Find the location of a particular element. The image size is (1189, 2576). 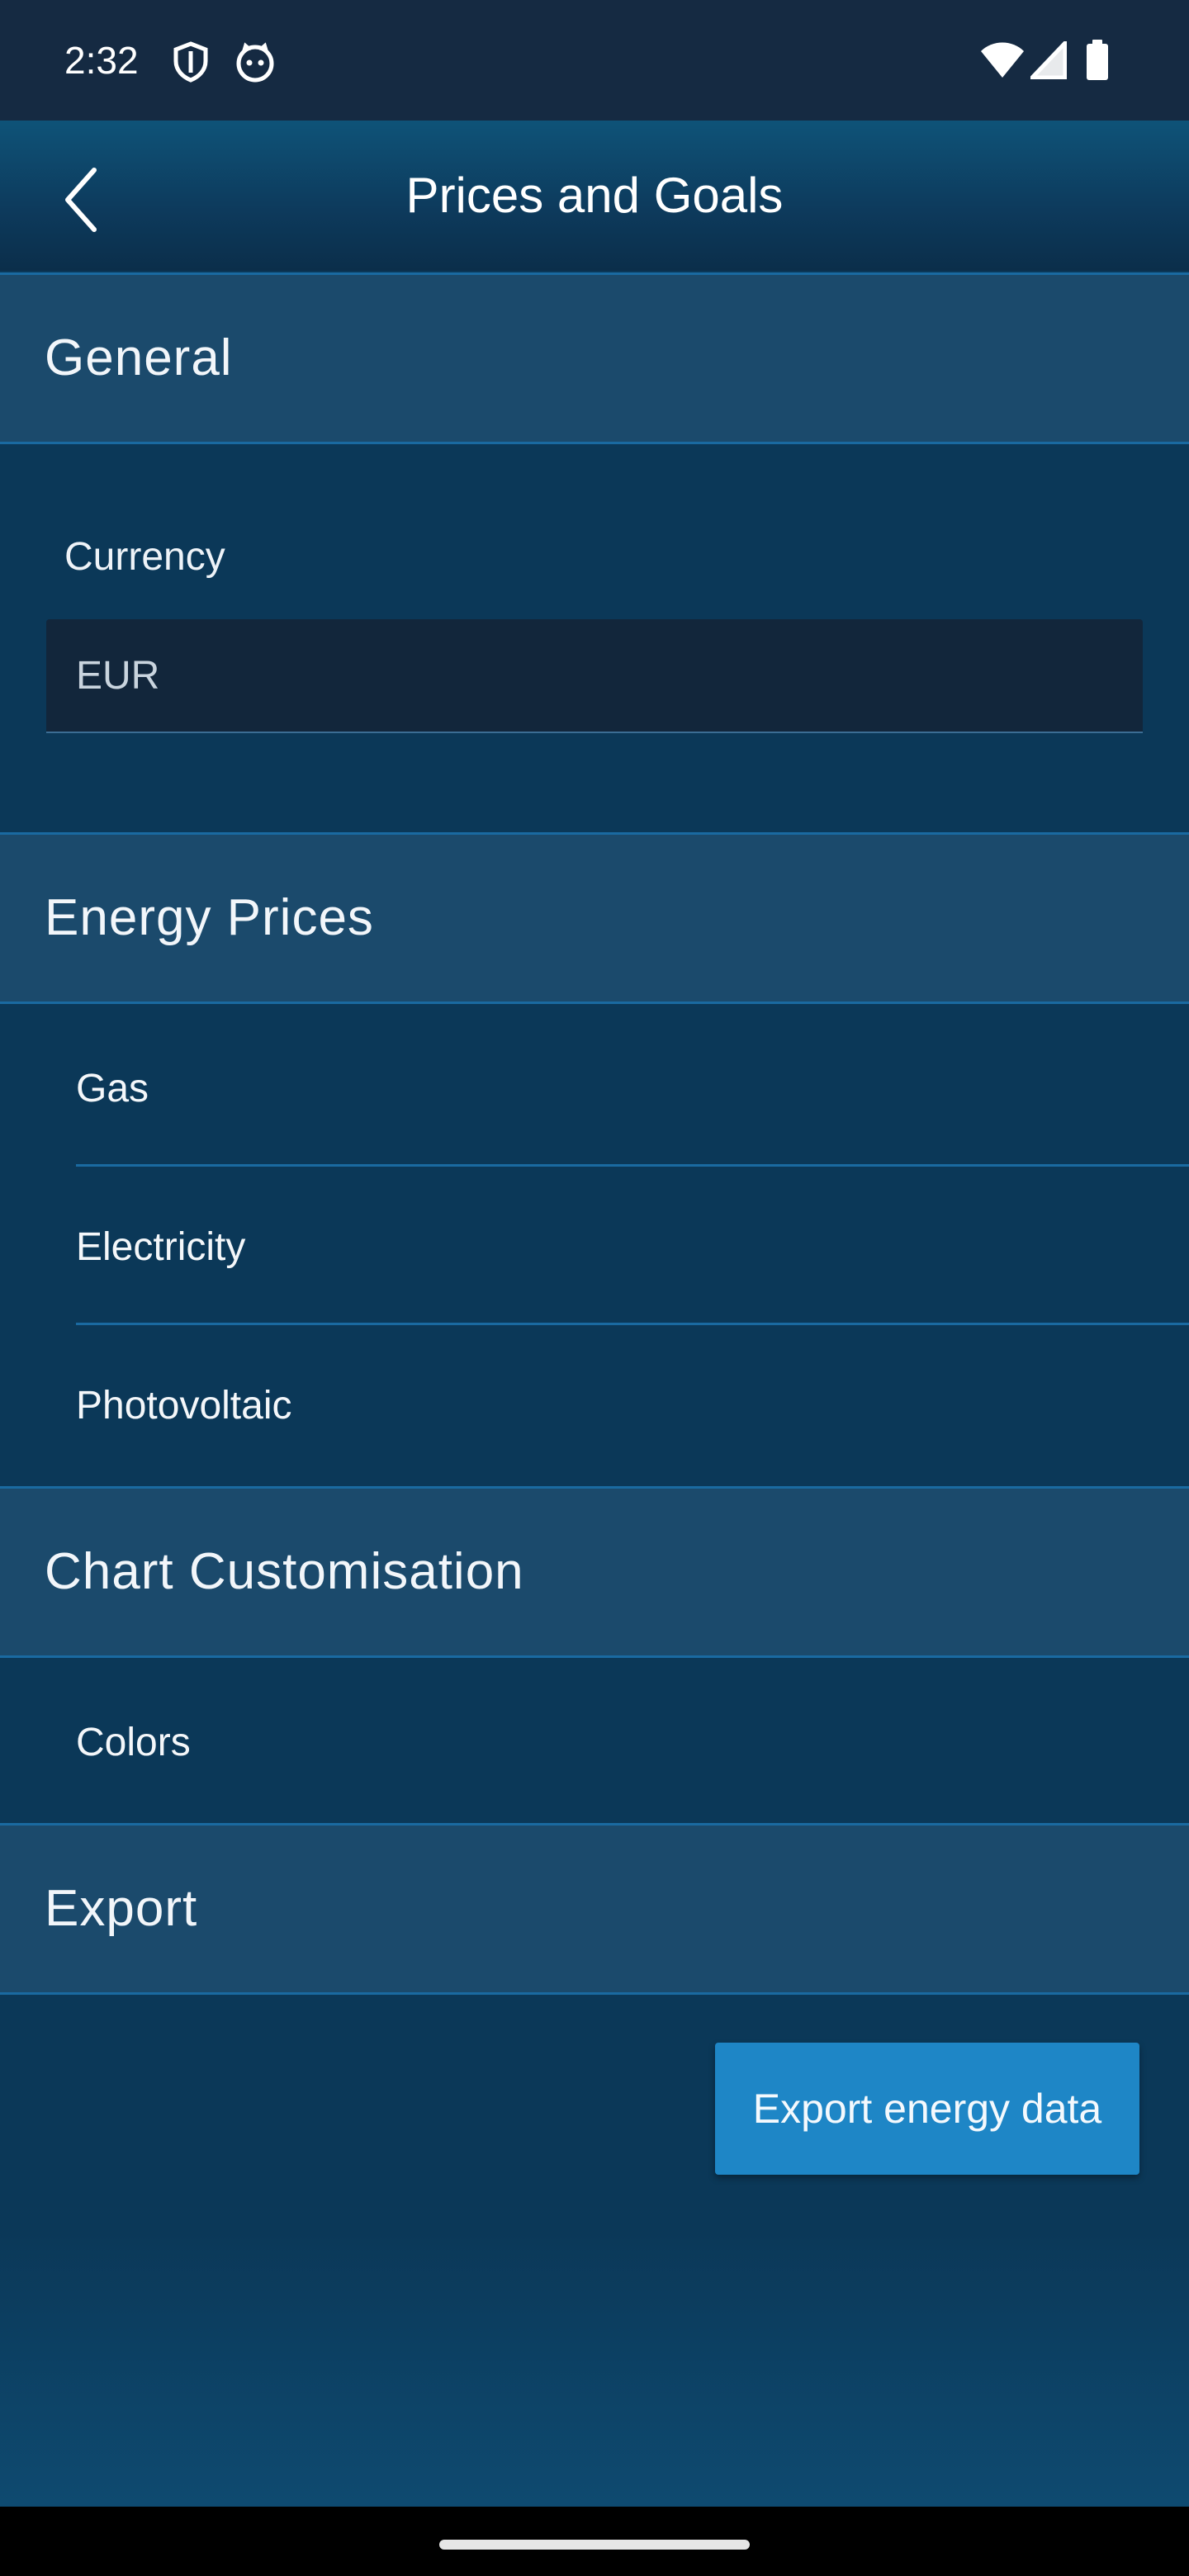

list-item-photovoltaic: Photovoltaic is located at coordinates (594, 1406).